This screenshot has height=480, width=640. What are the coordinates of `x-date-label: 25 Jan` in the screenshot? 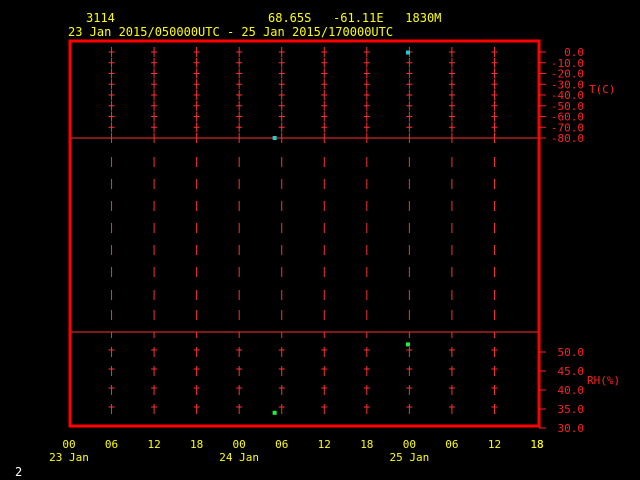 It's located at (409, 457).